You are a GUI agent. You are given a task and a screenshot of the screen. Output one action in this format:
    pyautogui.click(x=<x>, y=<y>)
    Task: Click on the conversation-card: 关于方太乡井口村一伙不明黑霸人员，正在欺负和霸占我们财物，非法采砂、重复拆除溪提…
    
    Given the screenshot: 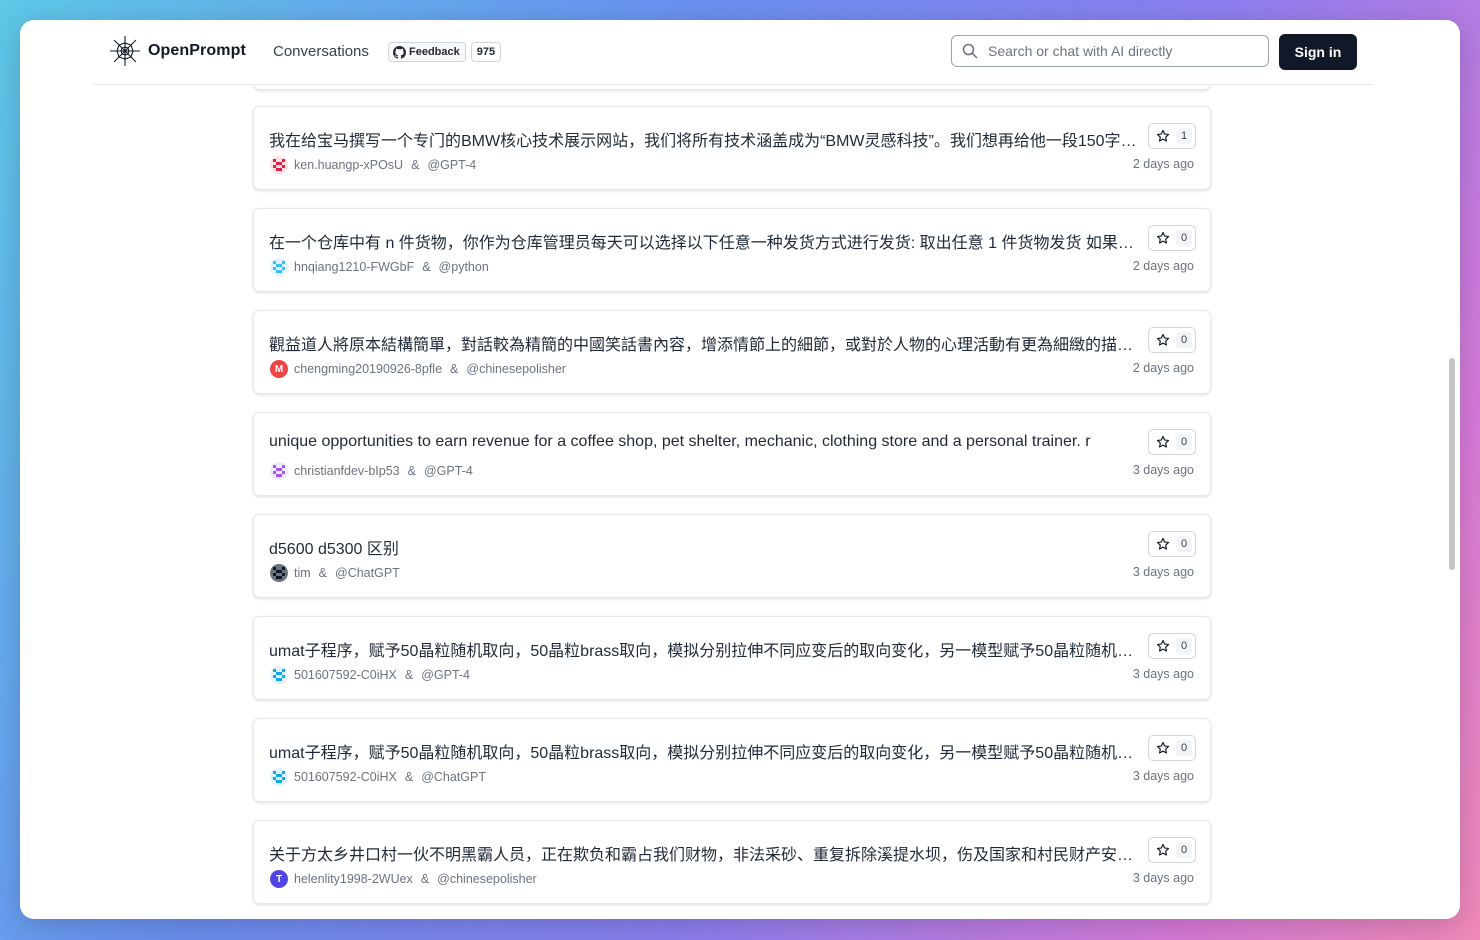 What is the action you would take?
    pyautogui.click(x=732, y=862)
    